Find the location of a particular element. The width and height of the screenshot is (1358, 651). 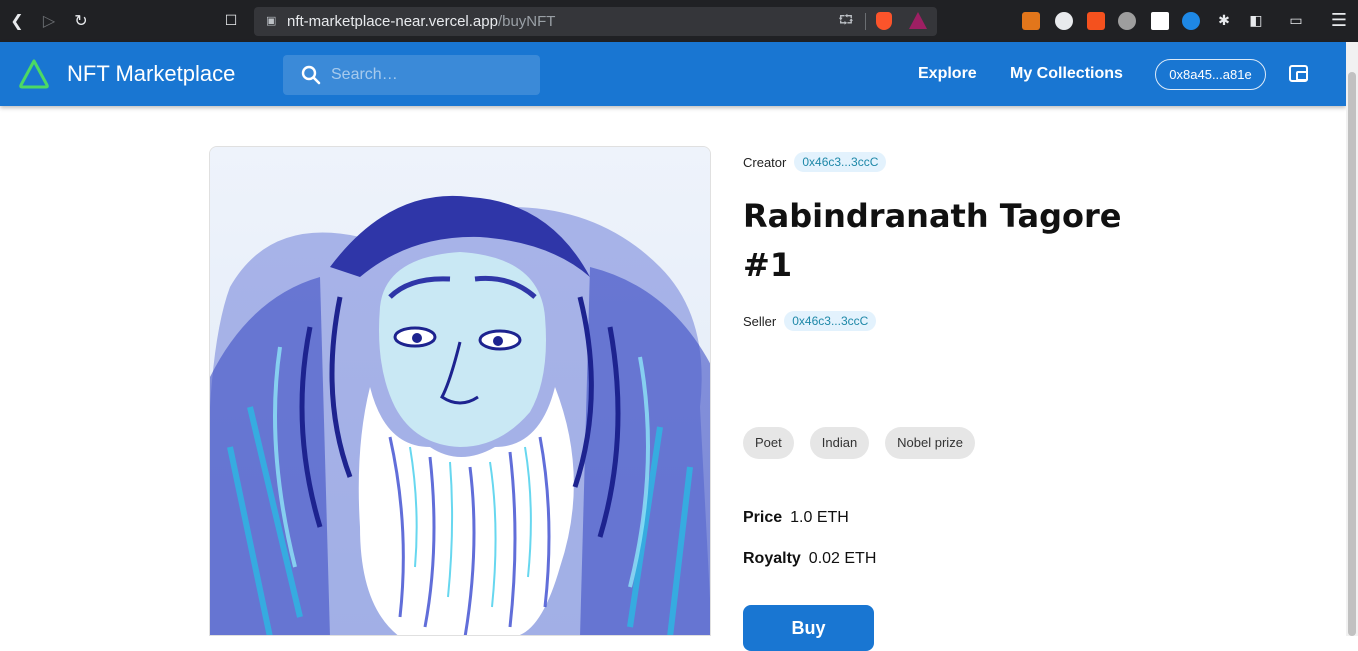

brave-rewards-icon is located at coordinates (918, 20).